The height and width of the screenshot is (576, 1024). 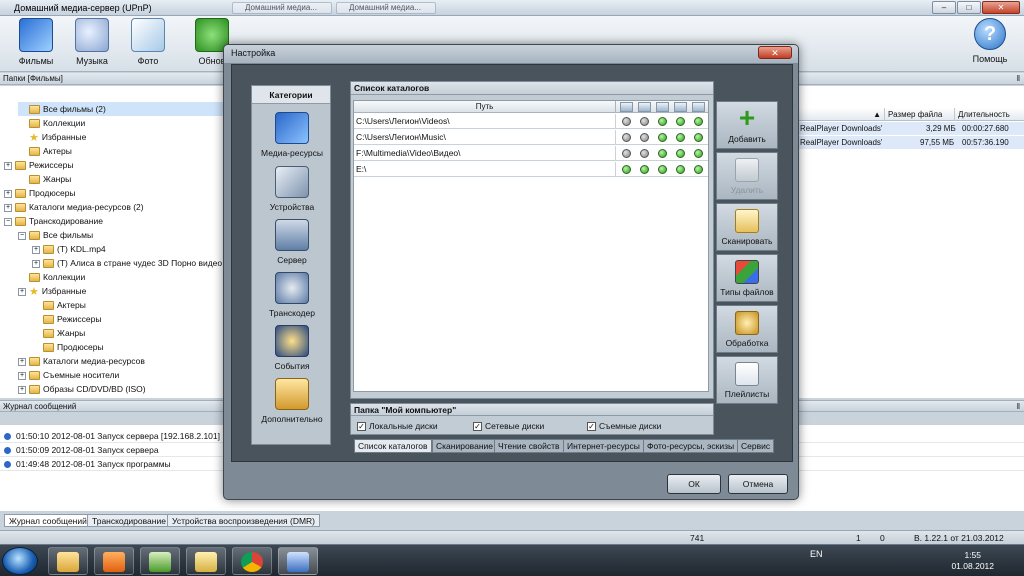 I want to click on tree-item: + ★ Избранные, so click(x=125, y=291).